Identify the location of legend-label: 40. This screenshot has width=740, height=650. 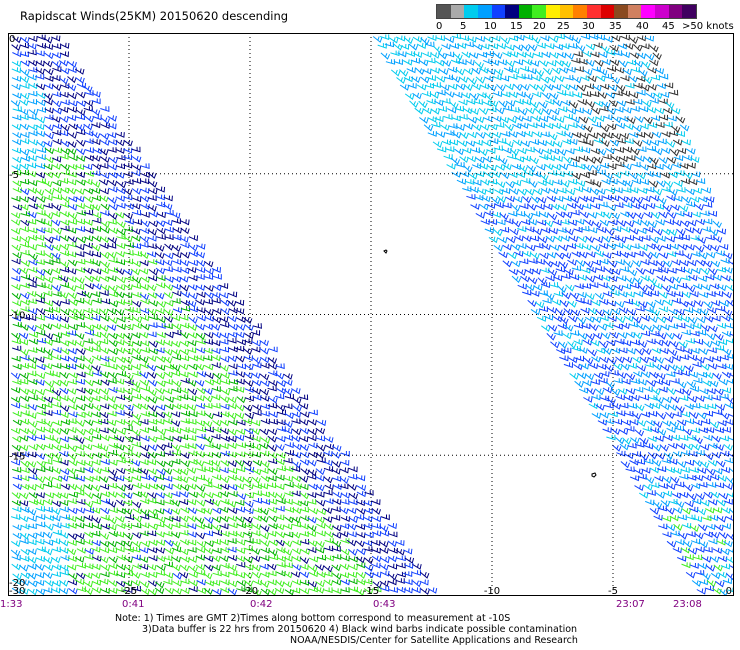
(642, 26).